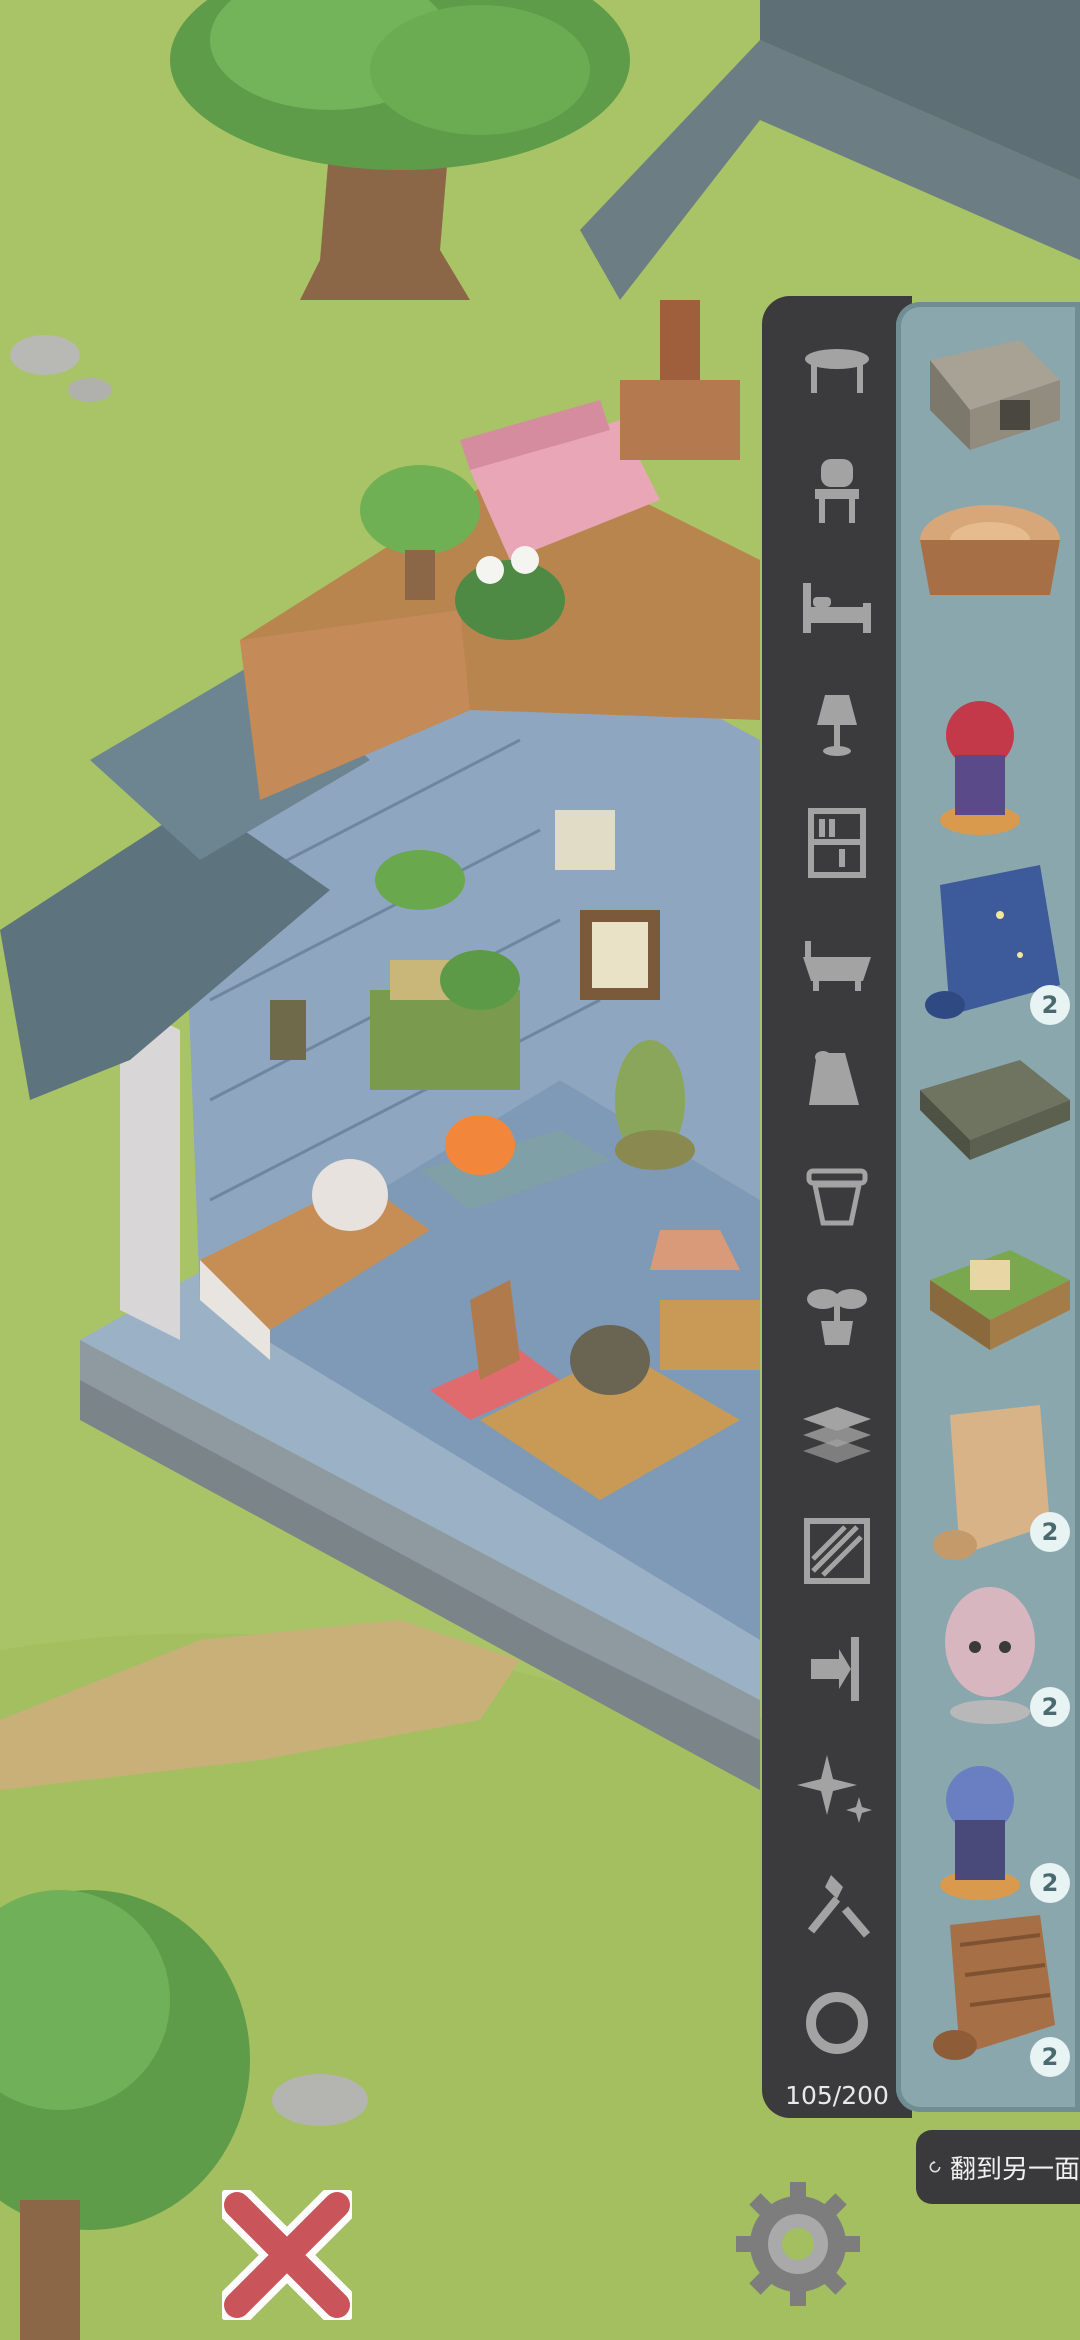 This screenshot has width=1080, height=2340. What do you see at coordinates (980, 768) in the screenshot?
I see `item-red-figurine` at bounding box center [980, 768].